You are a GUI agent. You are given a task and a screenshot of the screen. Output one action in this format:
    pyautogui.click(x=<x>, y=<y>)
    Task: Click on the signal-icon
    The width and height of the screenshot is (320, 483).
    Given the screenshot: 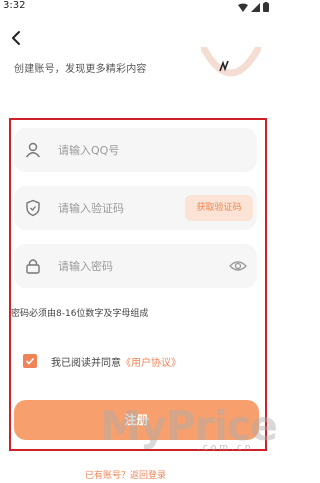 What is the action you would take?
    pyautogui.click(x=255, y=7)
    